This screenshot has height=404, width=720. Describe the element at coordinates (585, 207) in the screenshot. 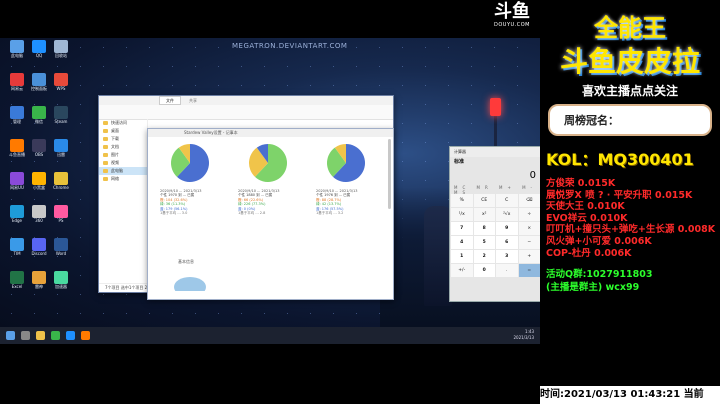

I see `donor-entry: 天使大王 0.010K` at that location.